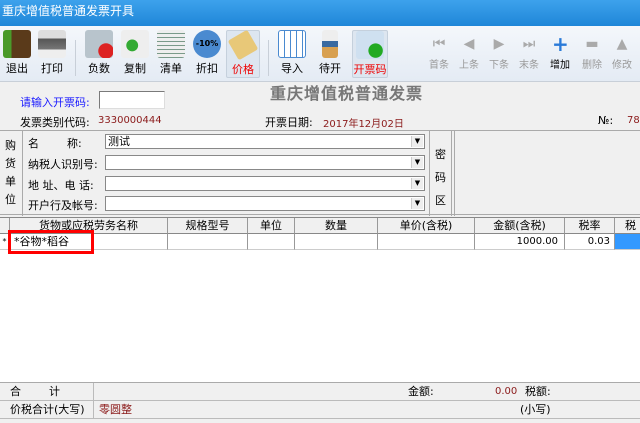 The image size is (640, 423). Describe the element at coordinates (289, 122) in the screenshot. I see `date-label: 开票日期:` at that location.